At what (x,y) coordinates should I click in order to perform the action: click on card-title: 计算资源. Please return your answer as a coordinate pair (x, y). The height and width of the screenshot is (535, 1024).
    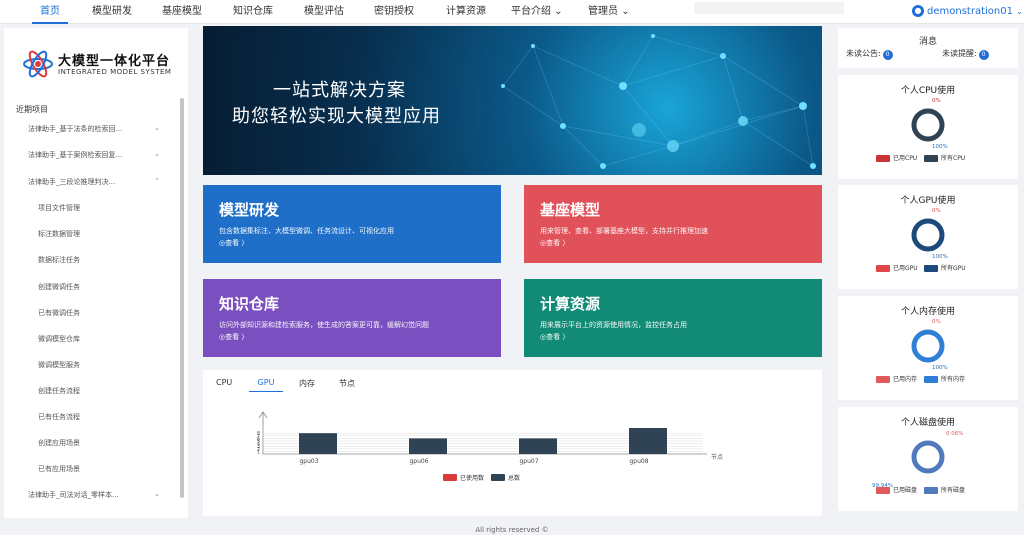
    Looking at the image, I should click on (570, 304).